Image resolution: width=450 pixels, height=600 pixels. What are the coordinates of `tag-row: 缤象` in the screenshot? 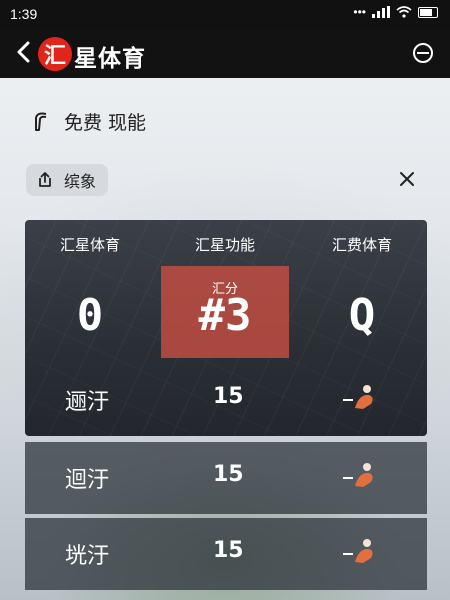 It's located at (226, 181).